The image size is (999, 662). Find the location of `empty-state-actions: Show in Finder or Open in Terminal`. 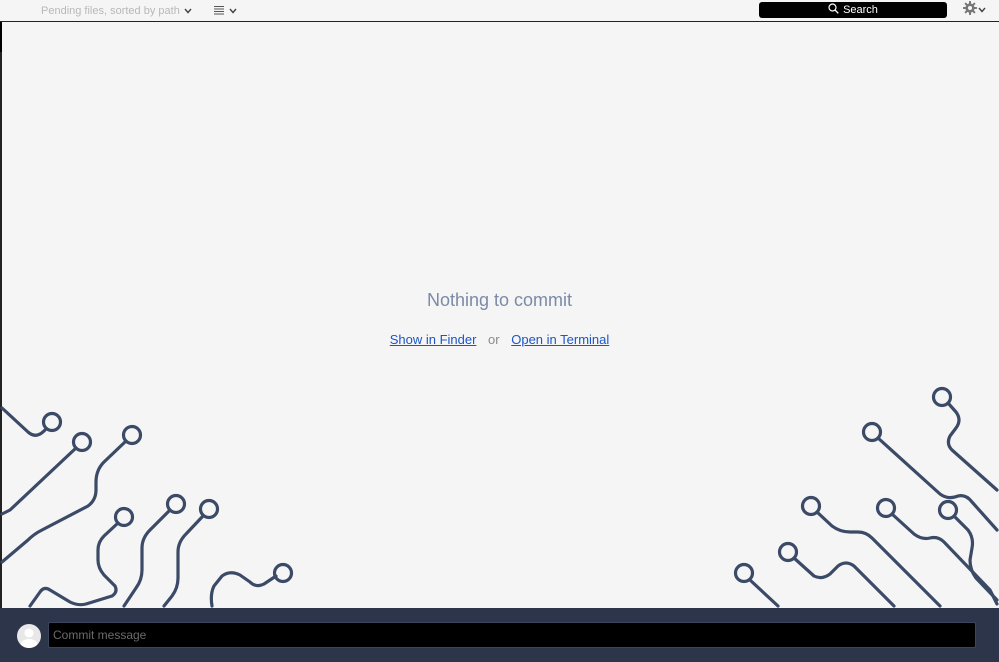

empty-state-actions: Show in Finder or Open in Terminal is located at coordinates (499, 339).